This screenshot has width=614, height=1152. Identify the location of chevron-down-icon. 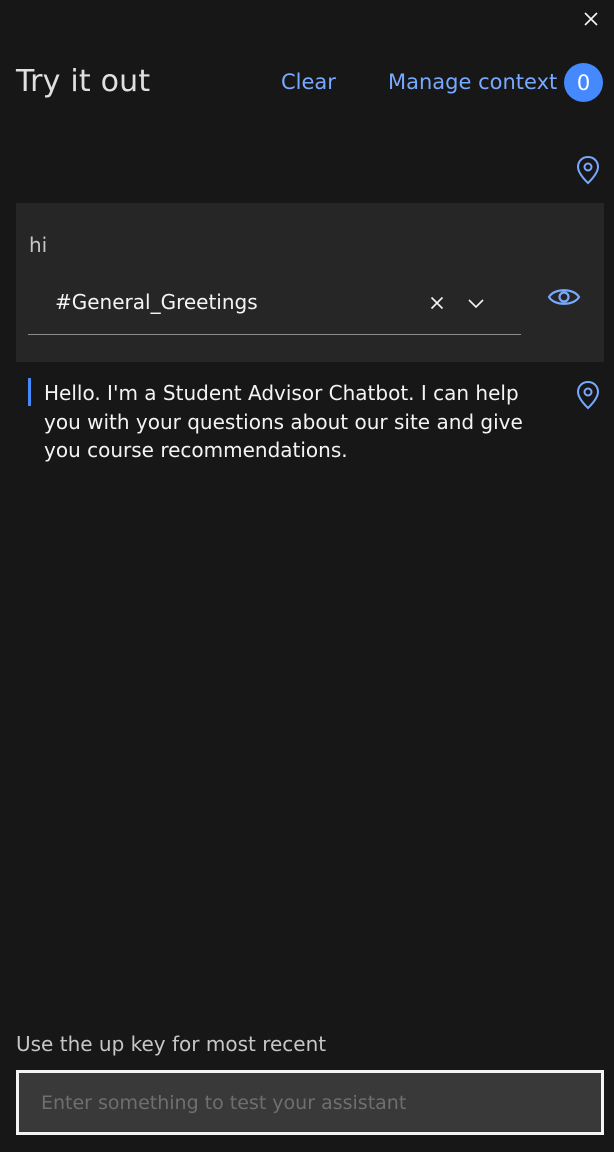
(476, 304).